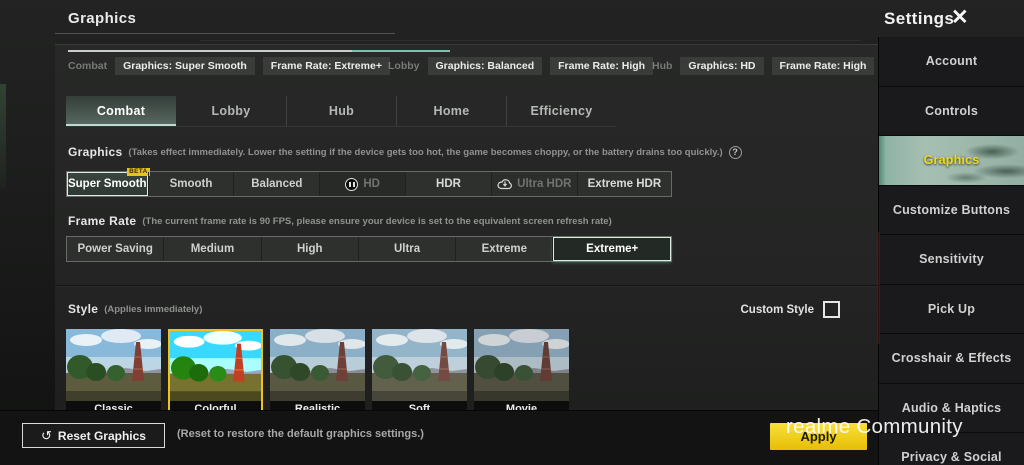 The image size is (1024, 465). I want to click on graphics-option-ultra-hdr: Ultra HDR, so click(533, 184).